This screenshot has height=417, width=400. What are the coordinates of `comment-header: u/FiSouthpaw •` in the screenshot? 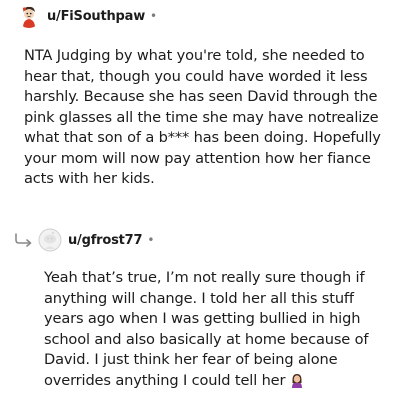 It's located at (200, 16).